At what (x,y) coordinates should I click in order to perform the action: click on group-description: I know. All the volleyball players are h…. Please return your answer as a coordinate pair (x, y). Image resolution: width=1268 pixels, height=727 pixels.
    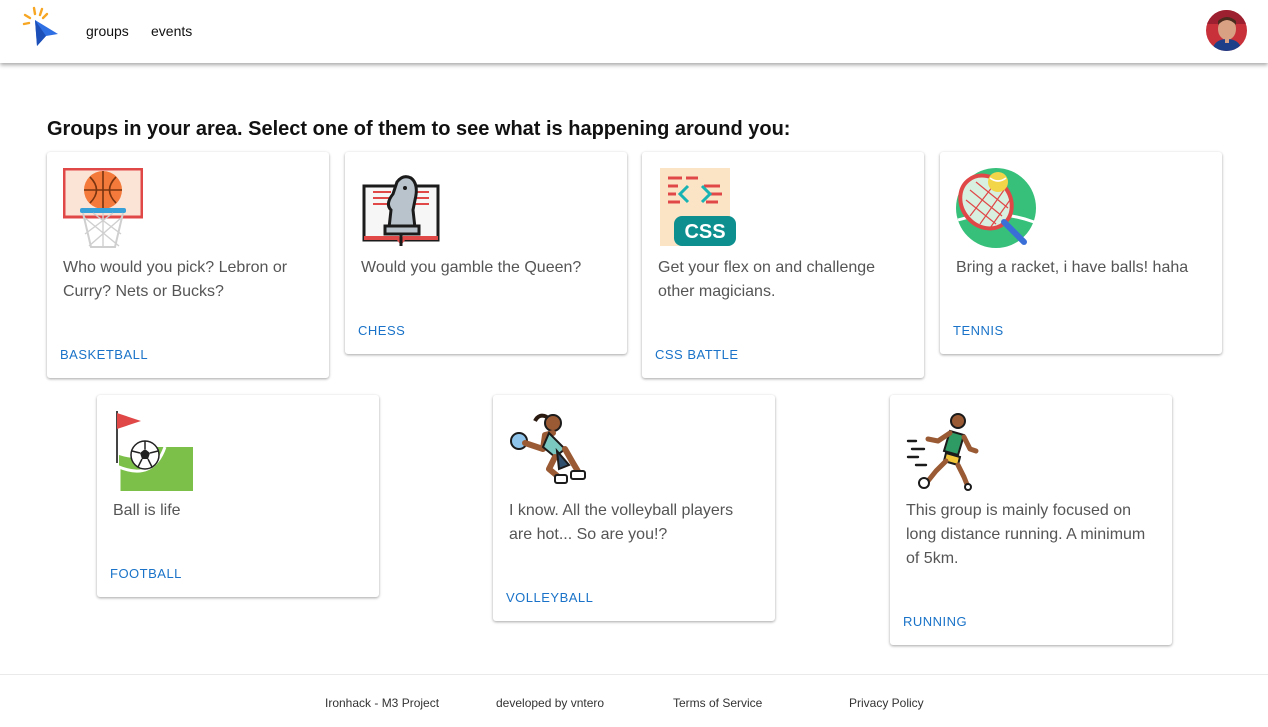
    Looking at the image, I should click on (621, 522).